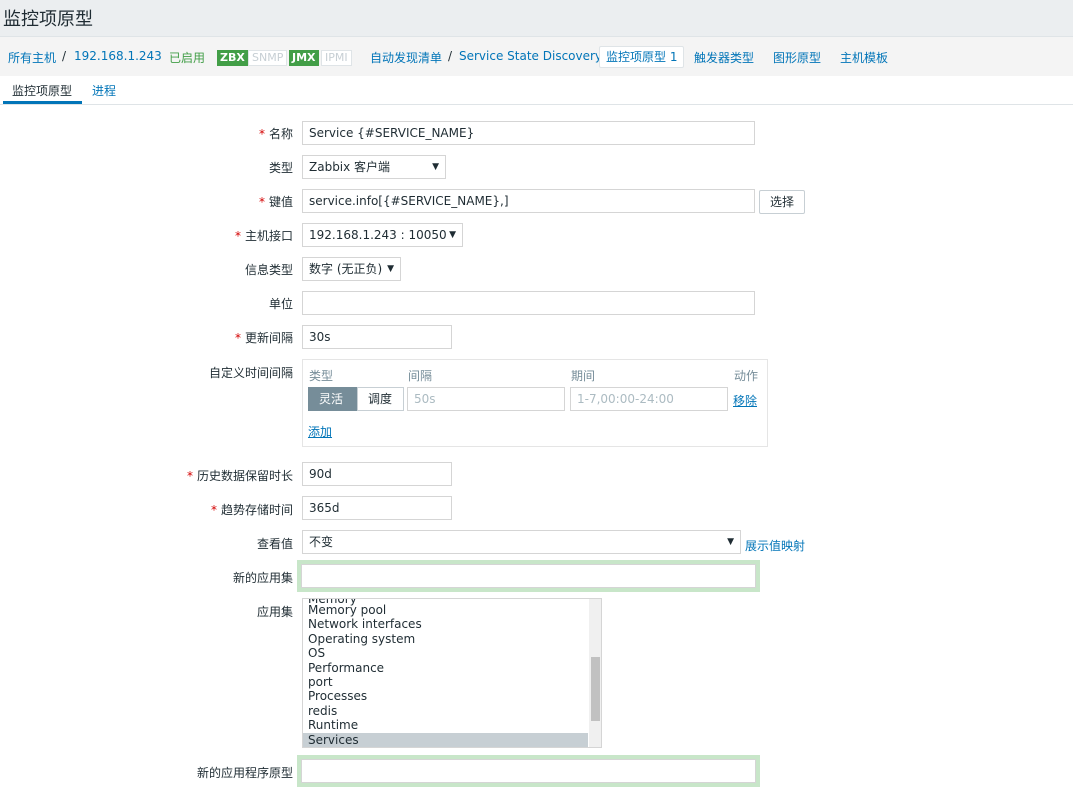 This screenshot has height=789, width=1073. Describe the element at coordinates (377, 474) in the screenshot. I see `history-input: 90d` at that location.